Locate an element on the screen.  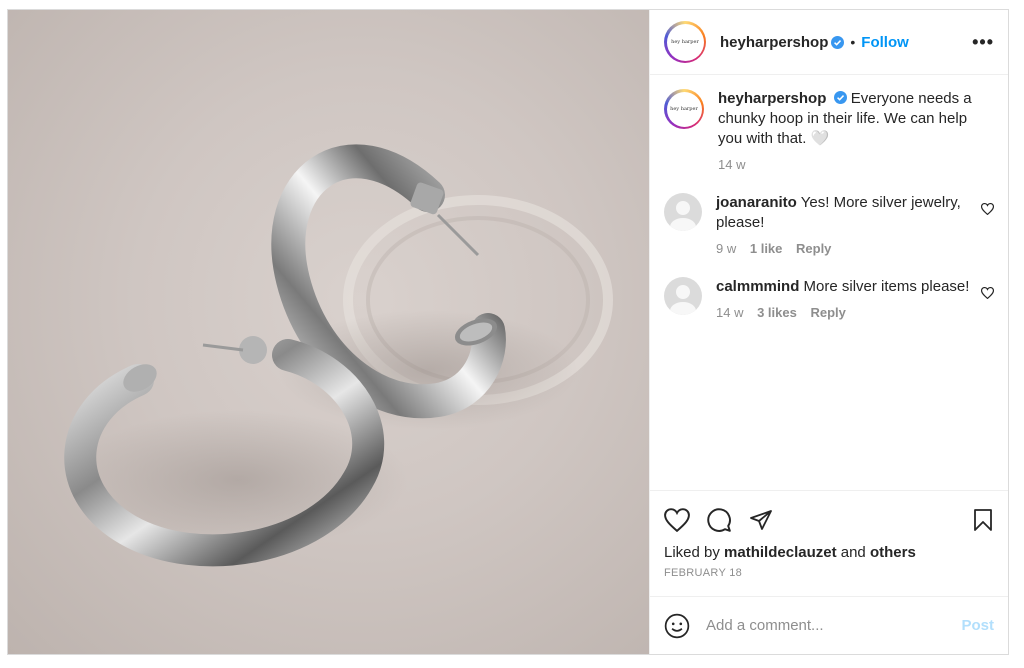
caption-avatar: hey harper is located at coordinates (684, 109).